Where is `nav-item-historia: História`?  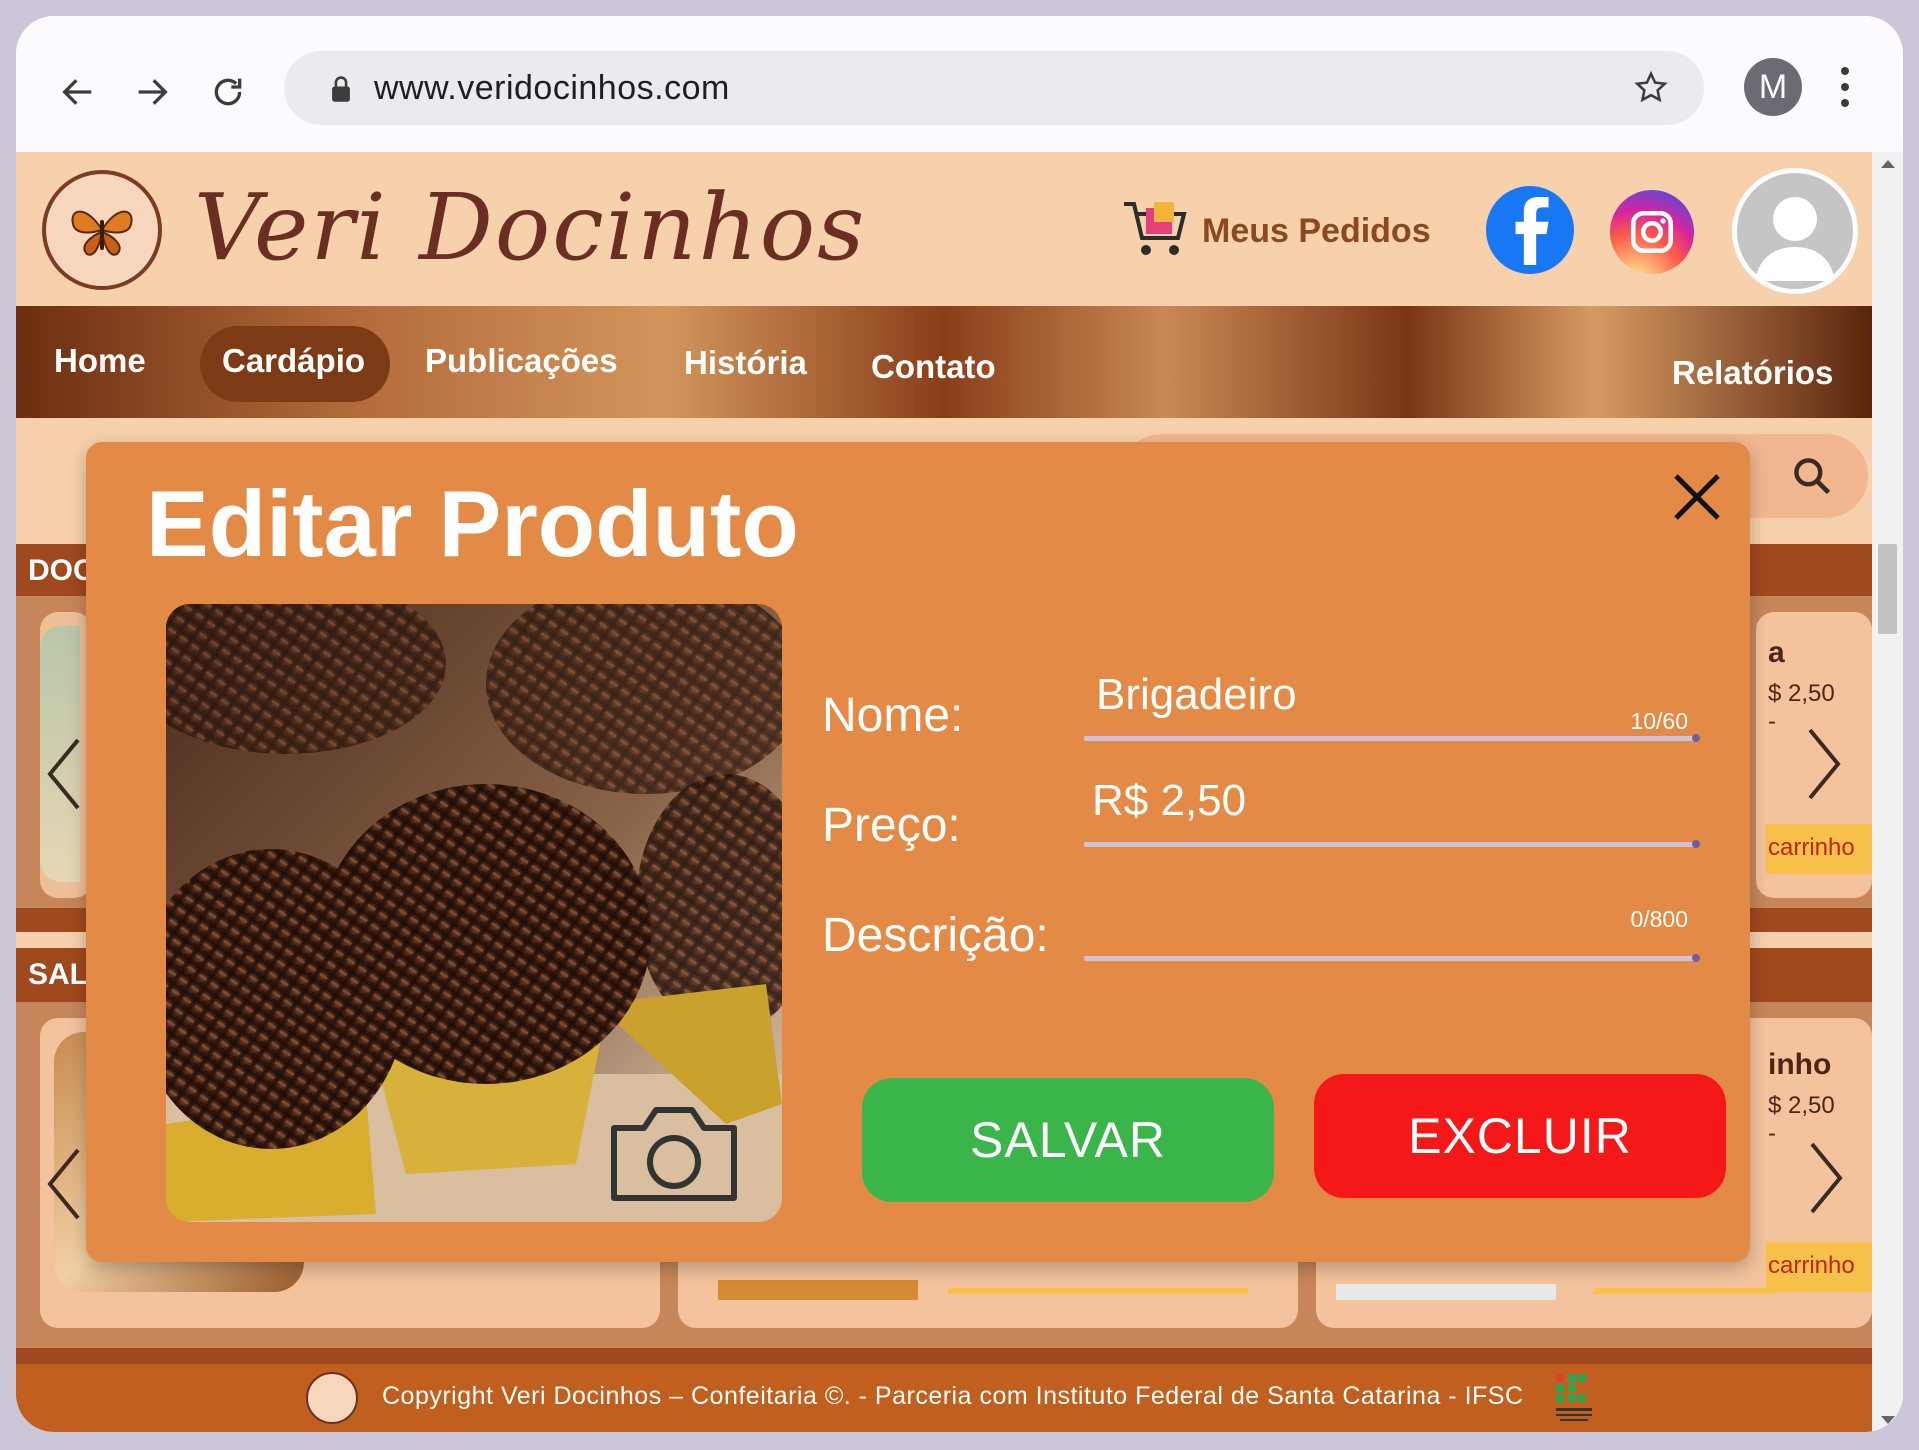
nav-item-historia: História is located at coordinates (745, 363).